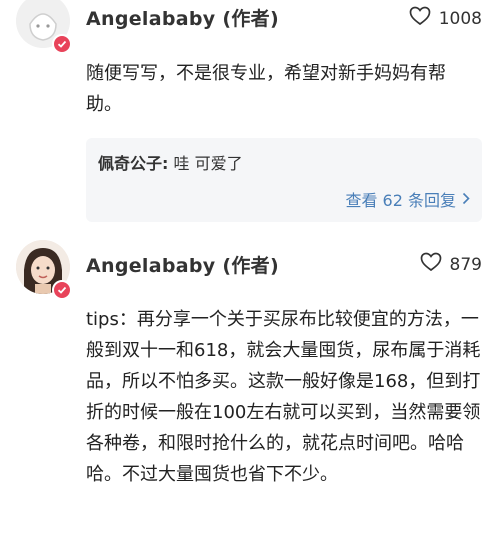 Image resolution: width=498 pixels, height=535 pixels. What do you see at coordinates (466, 199) in the screenshot?
I see `chevron-right-icon` at bounding box center [466, 199].